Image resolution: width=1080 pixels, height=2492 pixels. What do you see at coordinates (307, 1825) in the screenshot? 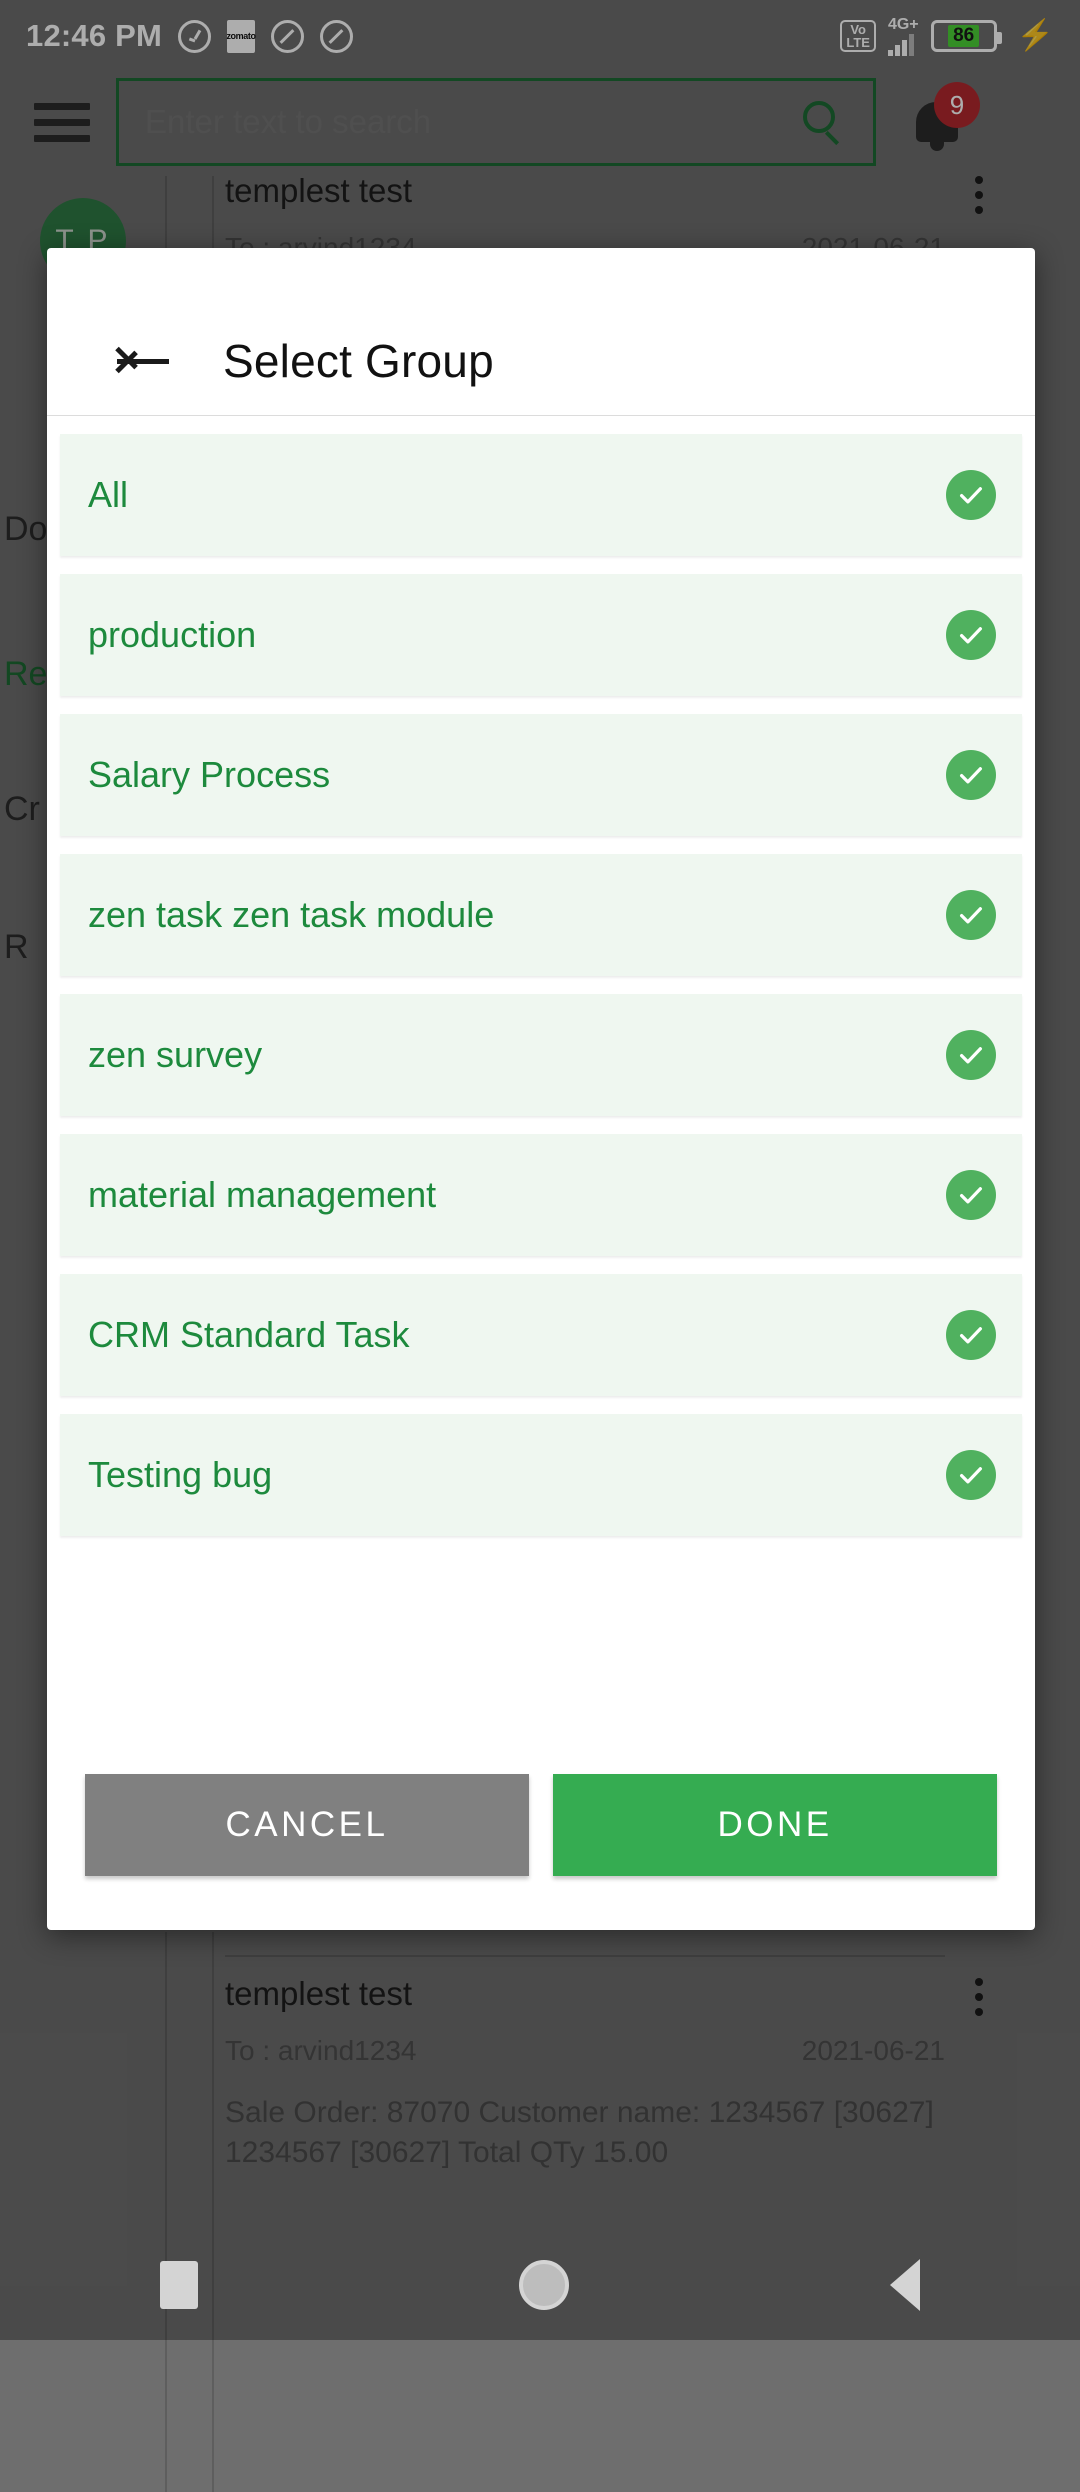
I see `cancel-button: CANCEL` at bounding box center [307, 1825].